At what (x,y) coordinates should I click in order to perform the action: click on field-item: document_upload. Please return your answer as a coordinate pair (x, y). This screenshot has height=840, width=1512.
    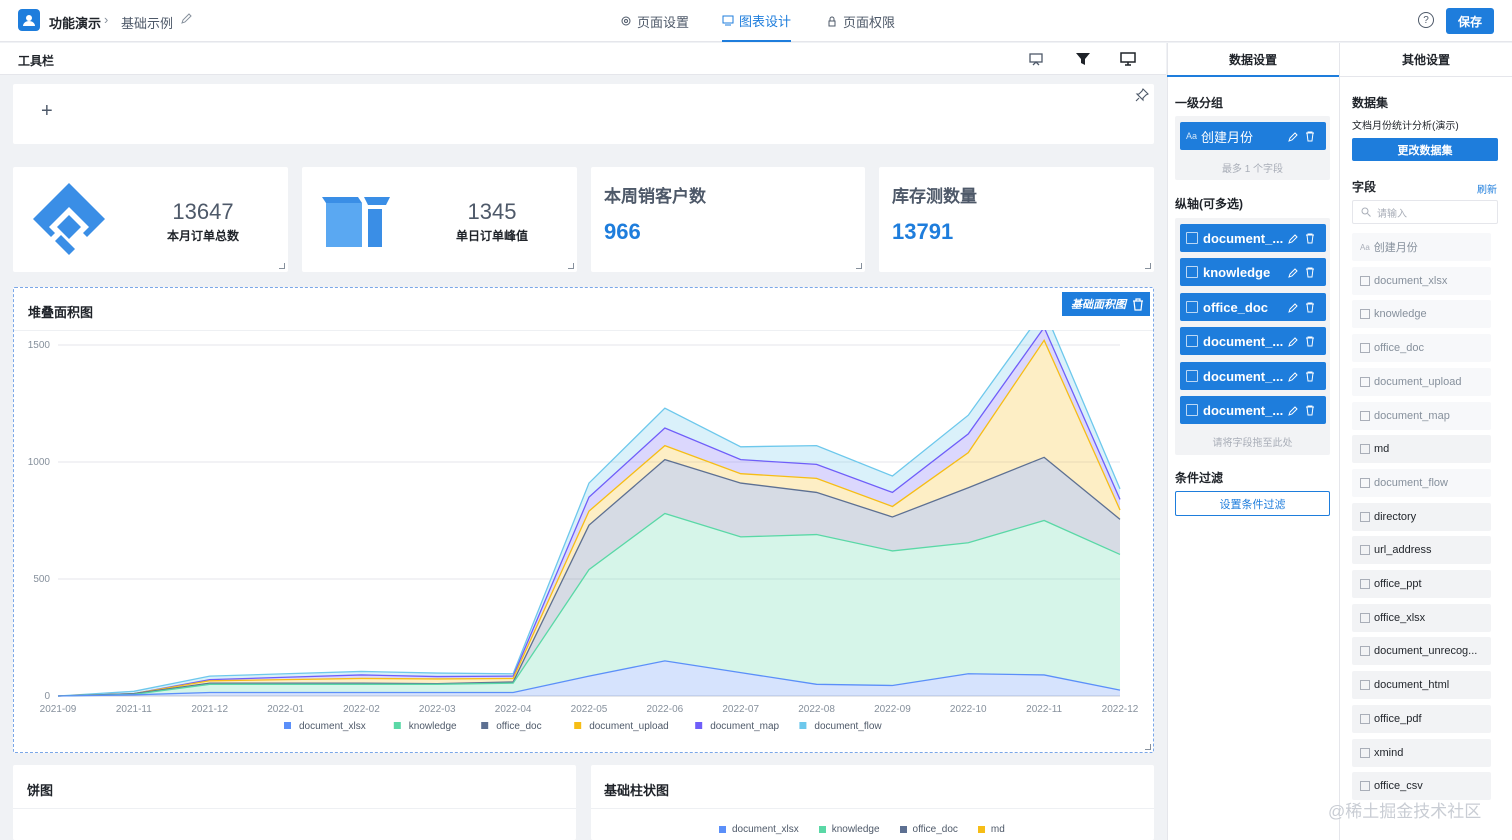
    Looking at the image, I should click on (1421, 381).